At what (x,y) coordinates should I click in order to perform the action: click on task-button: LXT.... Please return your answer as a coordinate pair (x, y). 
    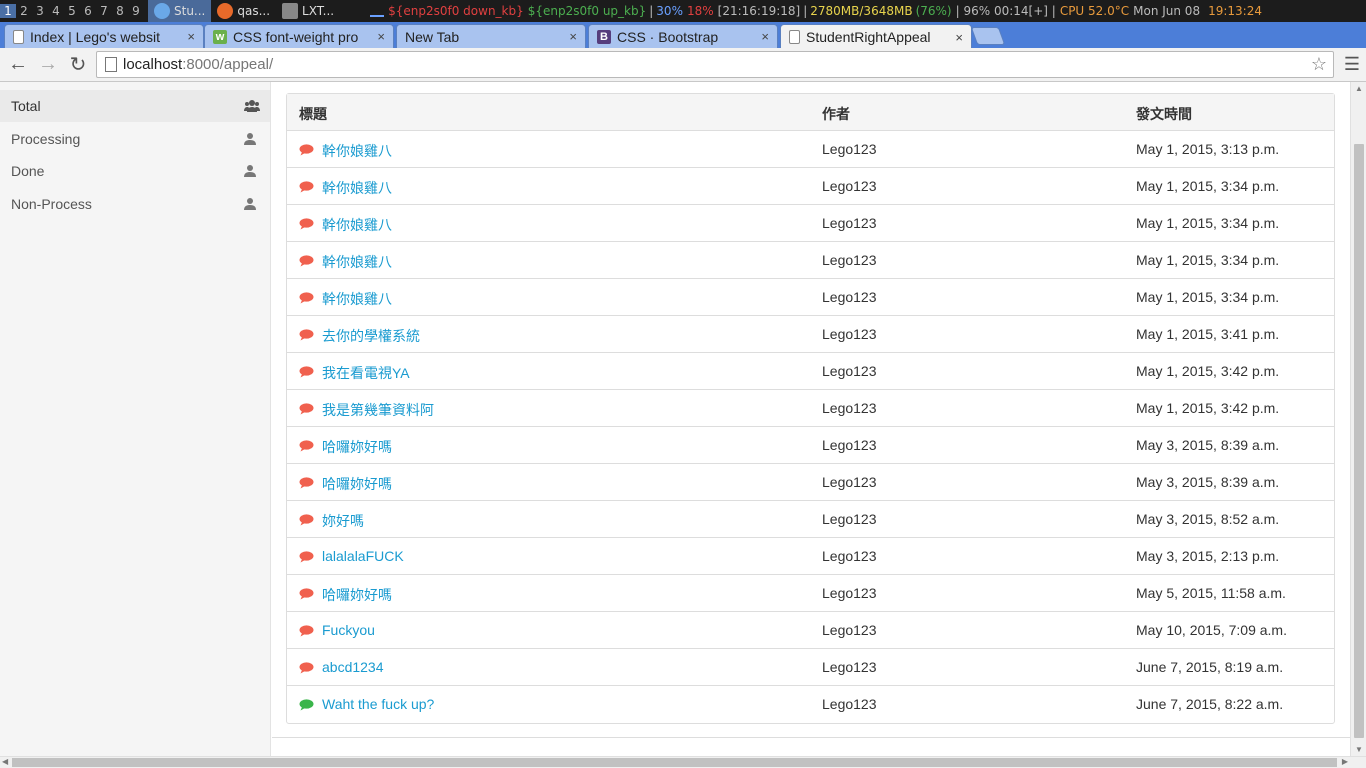
    Looking at the image, I should click on (308, 11).